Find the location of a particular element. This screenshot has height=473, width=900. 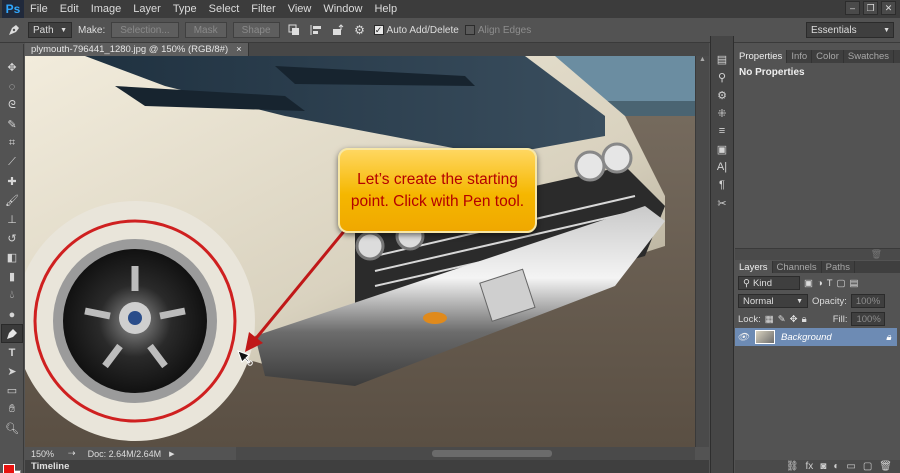

path-arrangement-icon is located at coordinates (338, 30).